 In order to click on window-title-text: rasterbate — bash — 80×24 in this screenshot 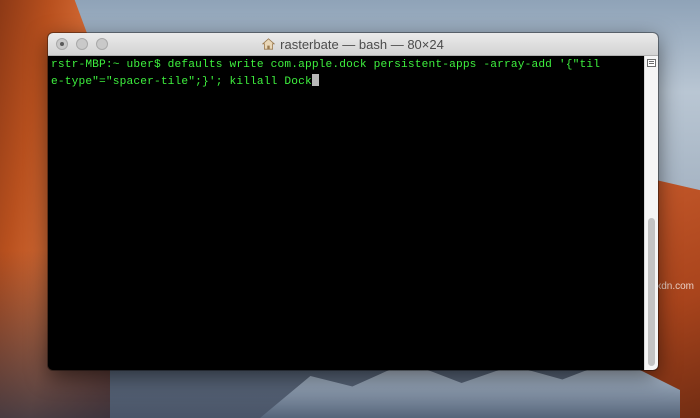, I will do `click(362, 44)`.